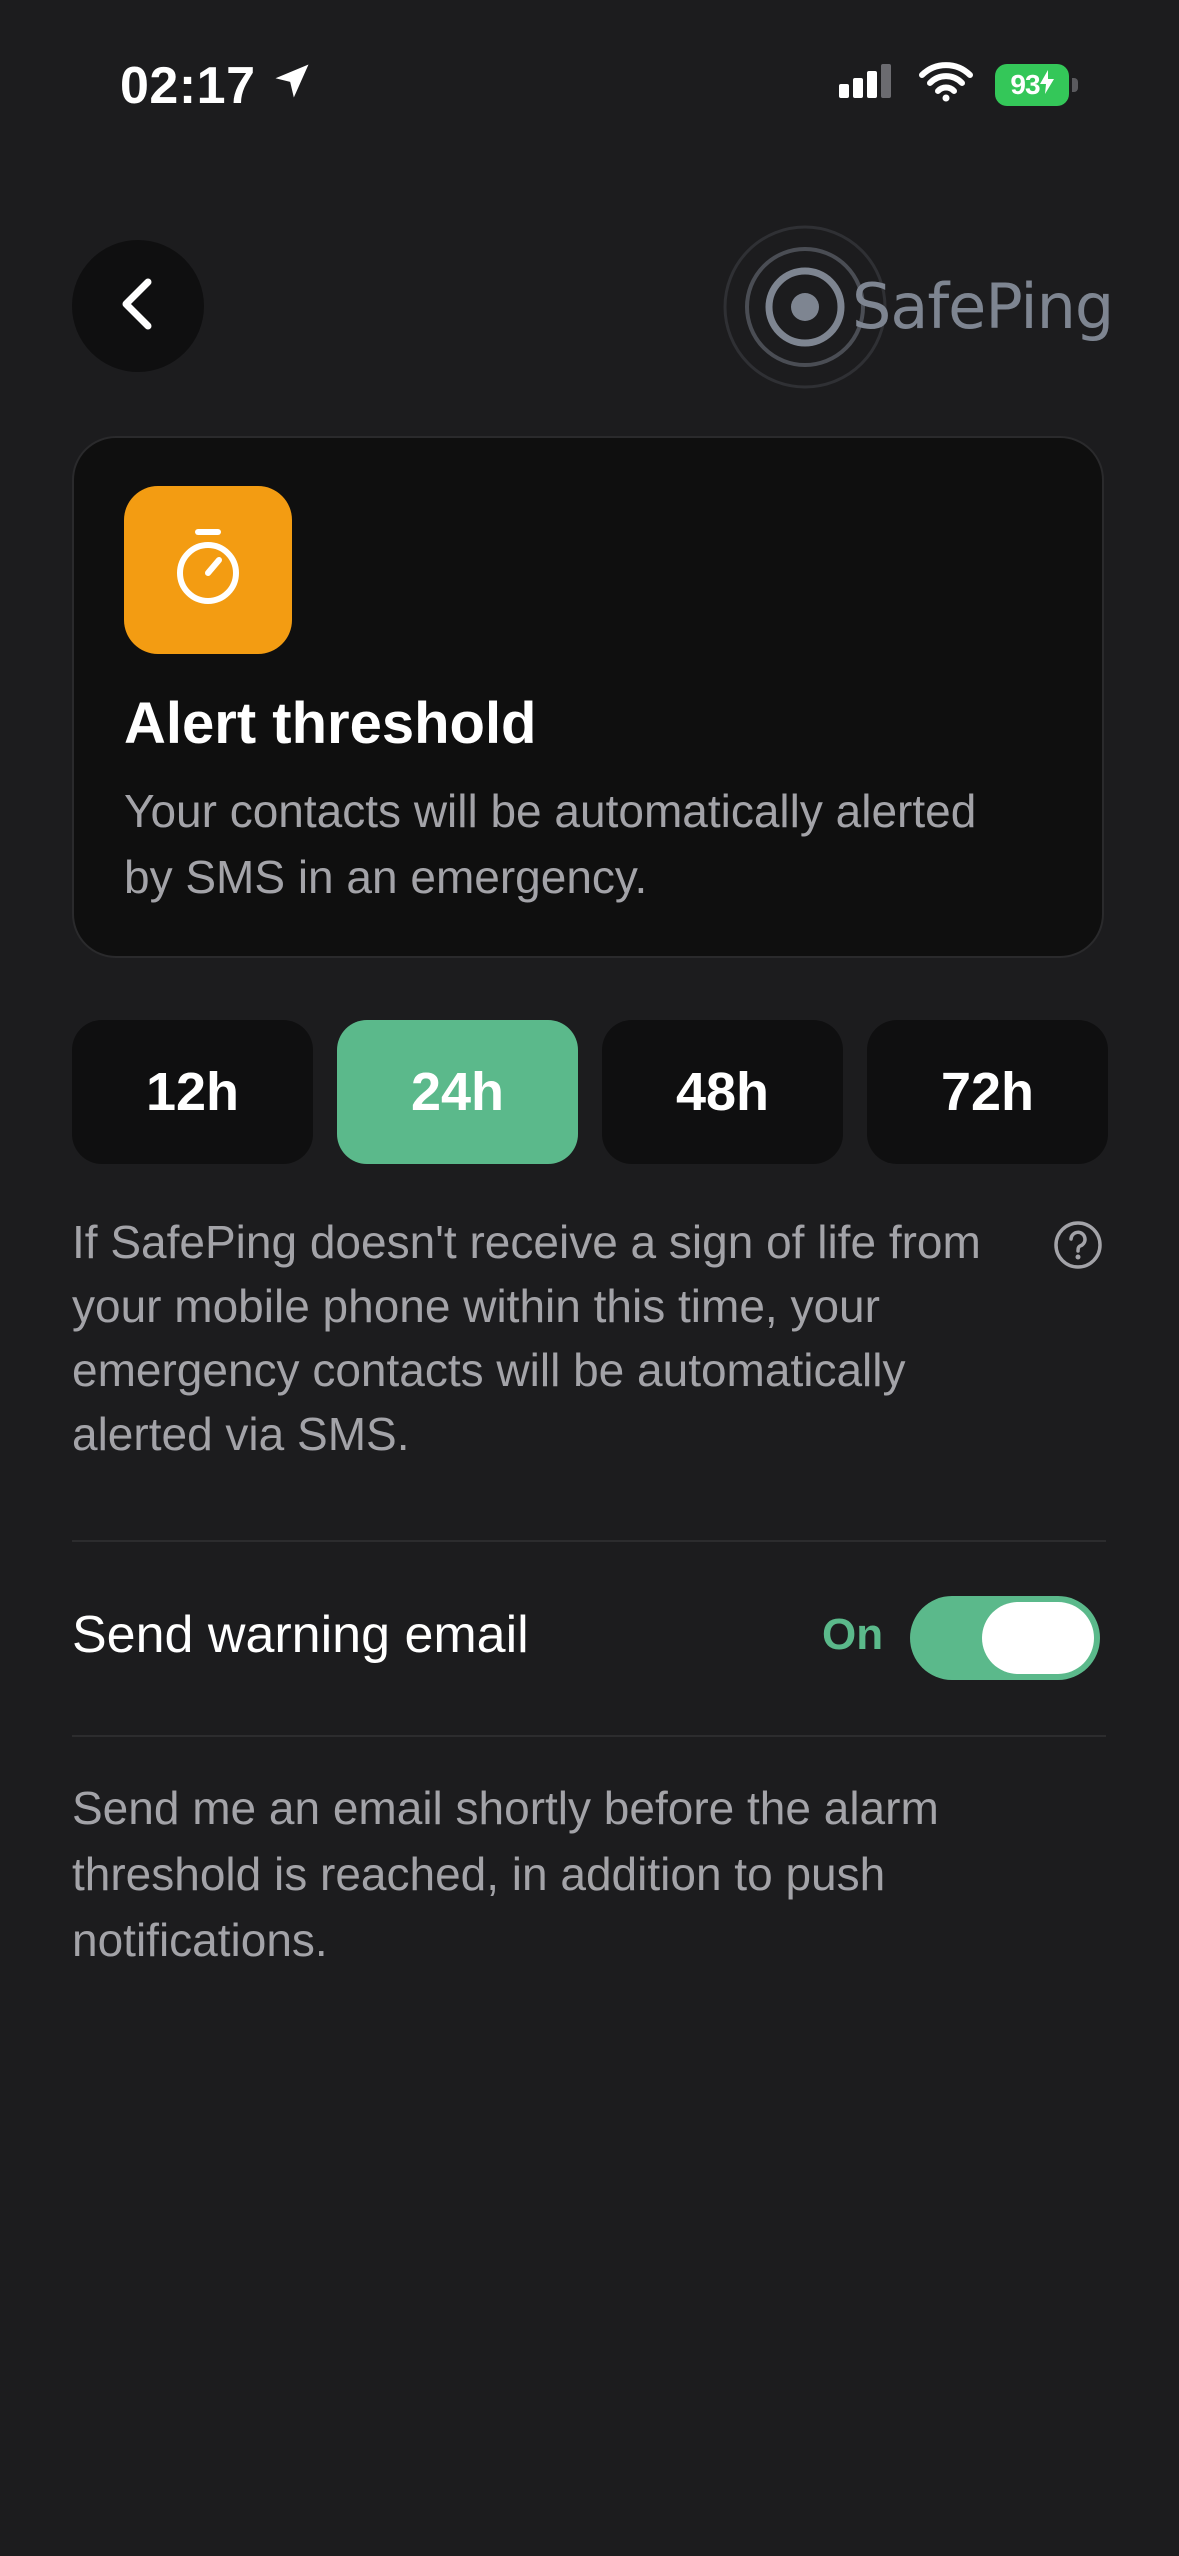 The width and height of the screenshot is (1179, 2556). I want to click on threshold-selector: 12h 24h 48h 72h, so click(590, 1092).